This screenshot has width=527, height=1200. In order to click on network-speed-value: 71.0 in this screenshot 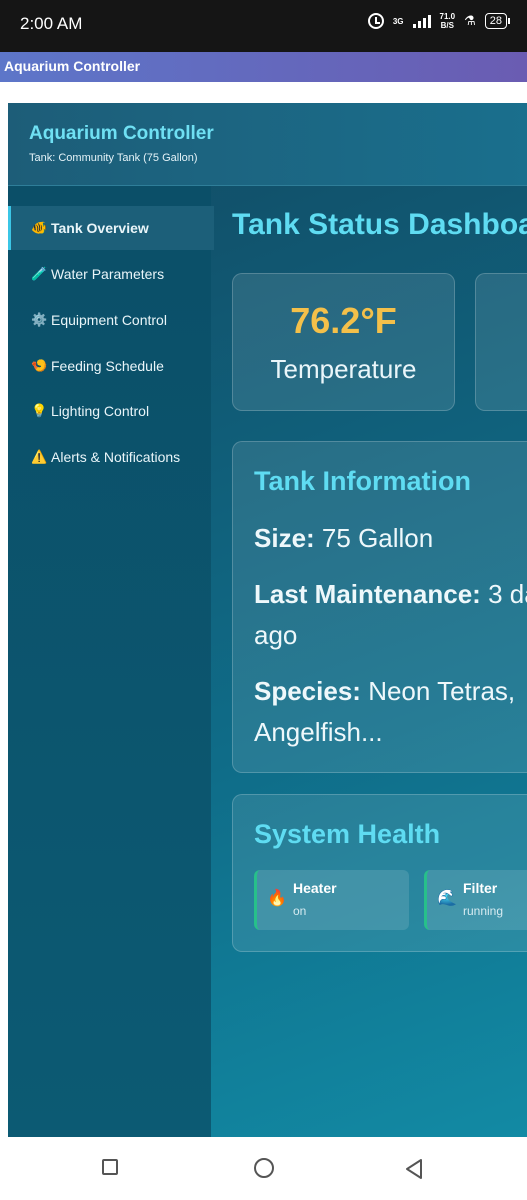, I will do `click(447, 16)`.